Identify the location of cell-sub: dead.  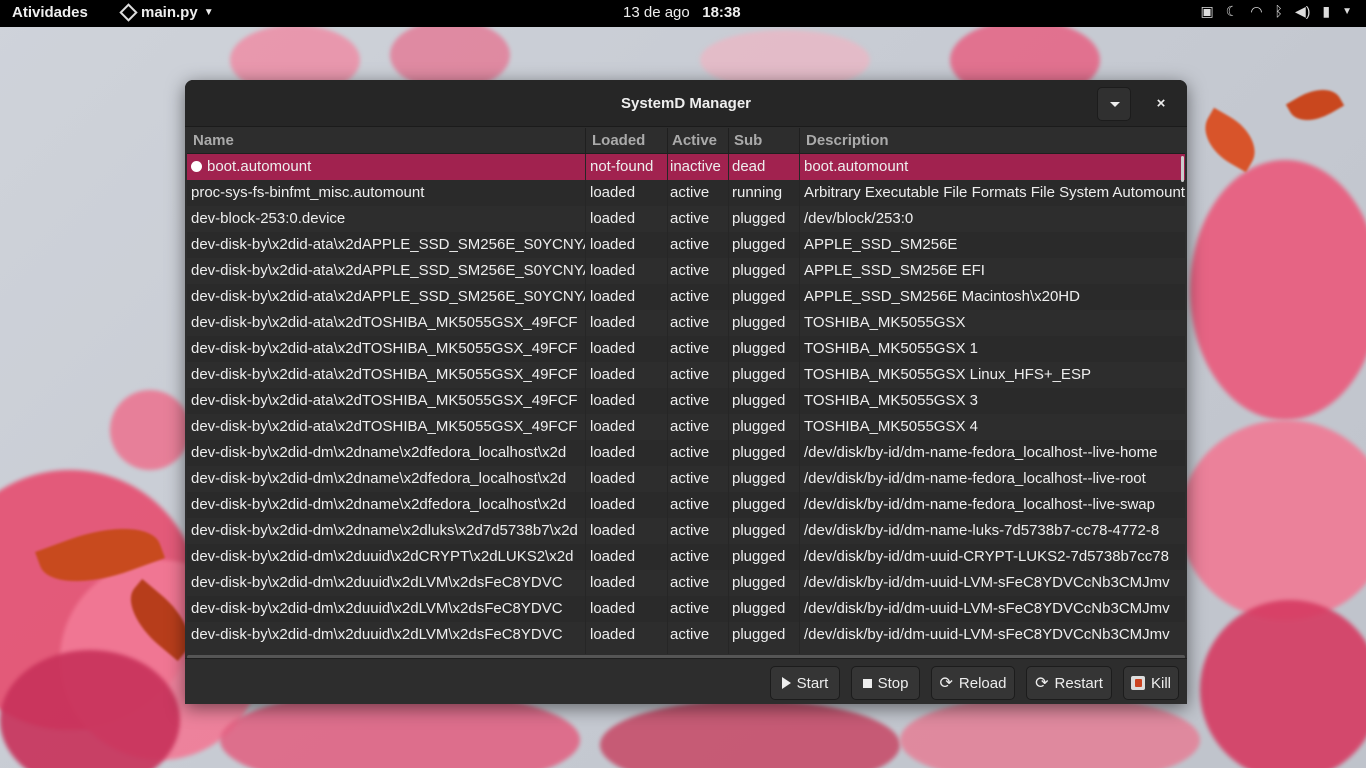
(765, 166).